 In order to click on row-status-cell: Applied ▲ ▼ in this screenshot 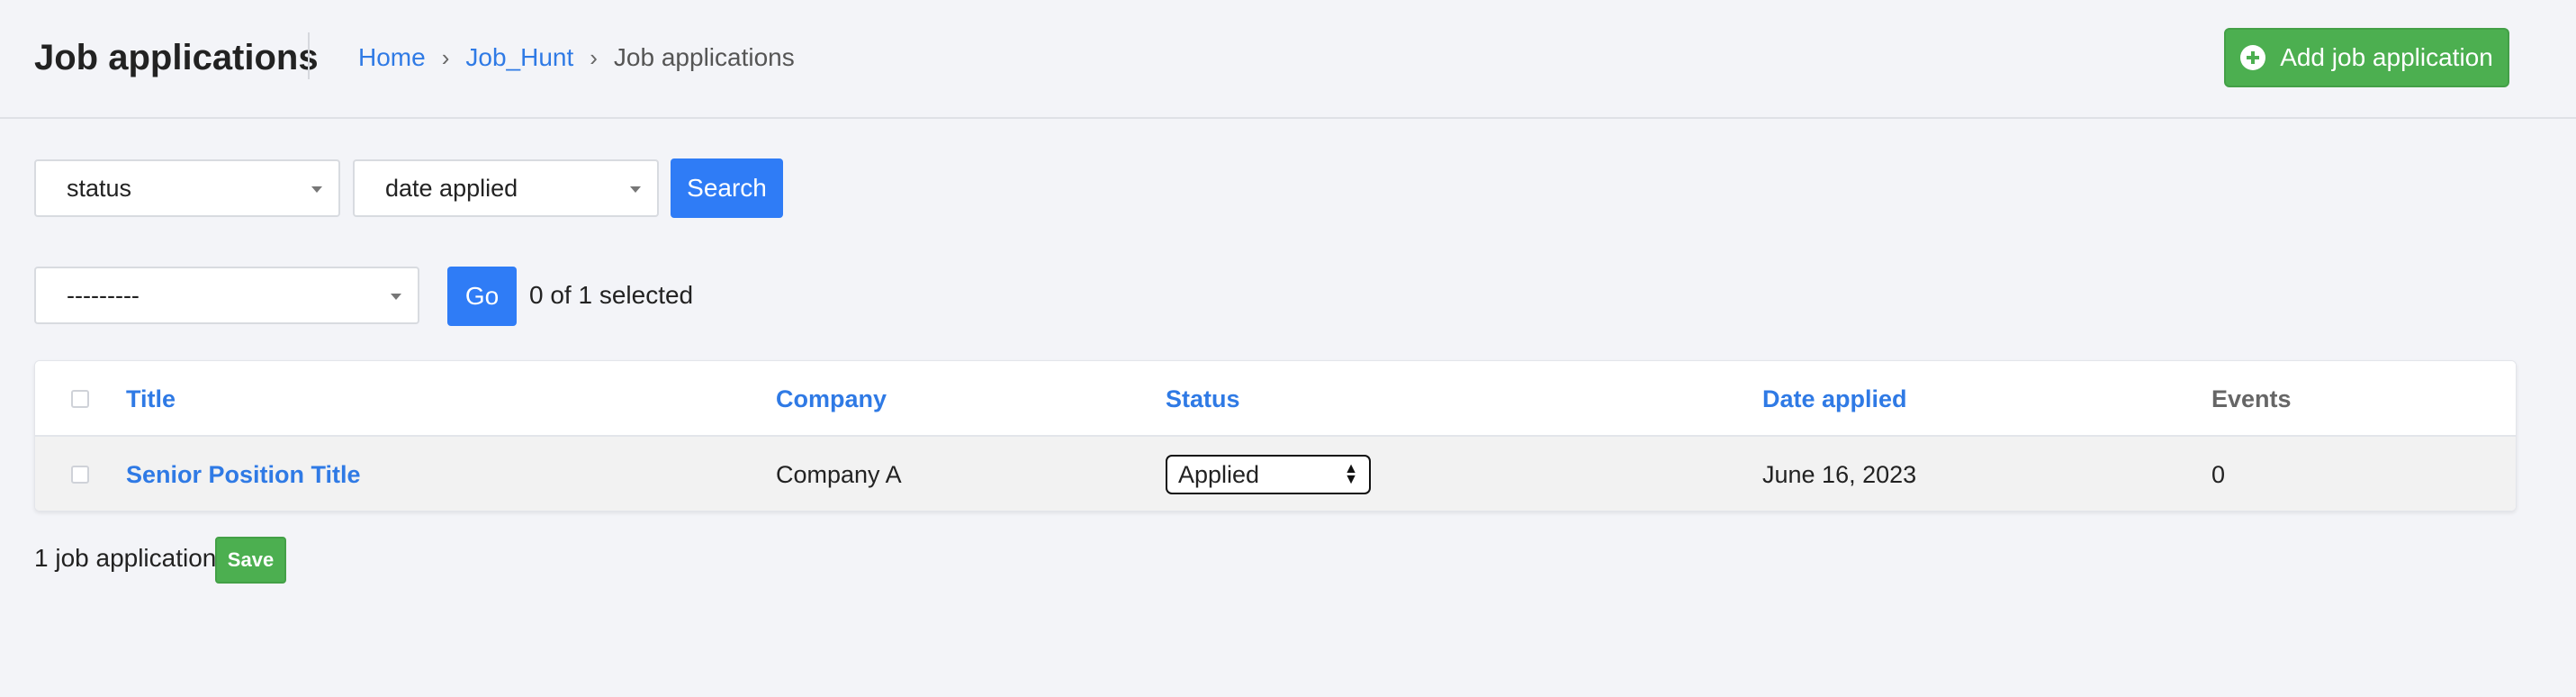, I will do `click(1268, 474)`.